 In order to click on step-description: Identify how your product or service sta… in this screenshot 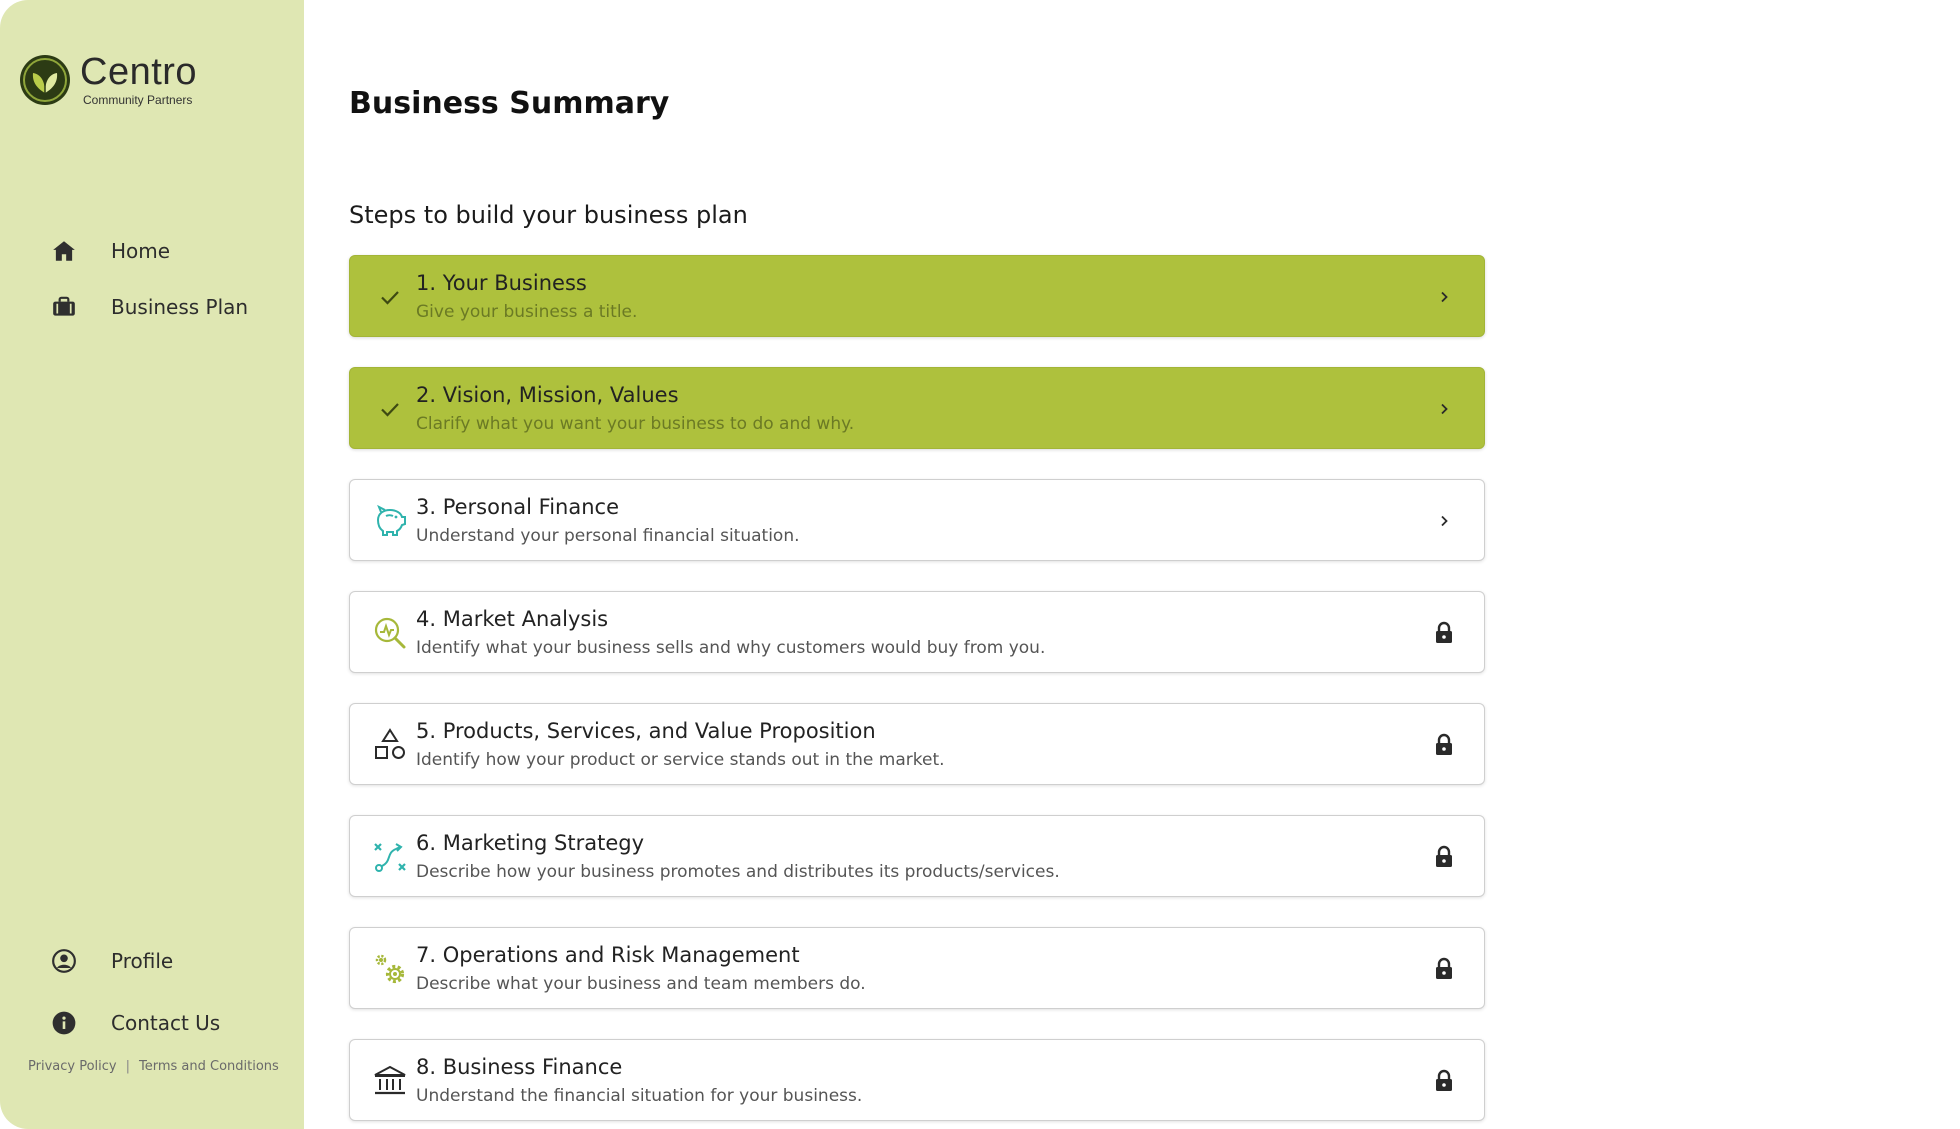, I will do `click(680, 760)`.